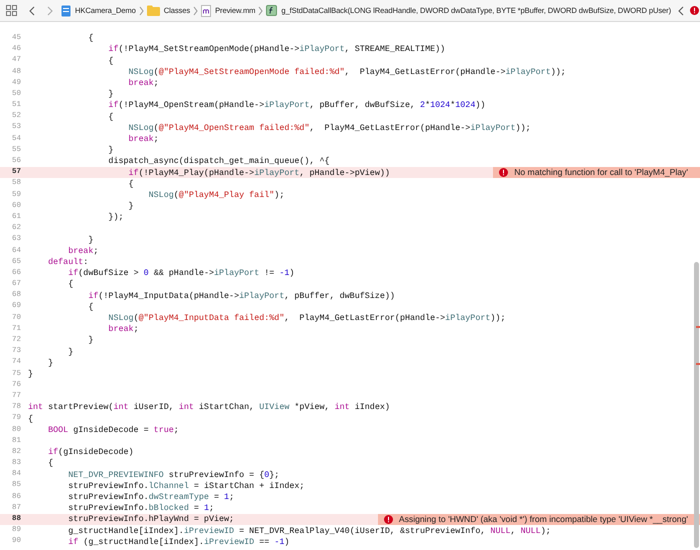  What do you see at coordinates (151, 519) in the screenshot?
I see `code-text: struPreviewInfo.hPlayWnd = pView;` at bounding box center [151, 519].